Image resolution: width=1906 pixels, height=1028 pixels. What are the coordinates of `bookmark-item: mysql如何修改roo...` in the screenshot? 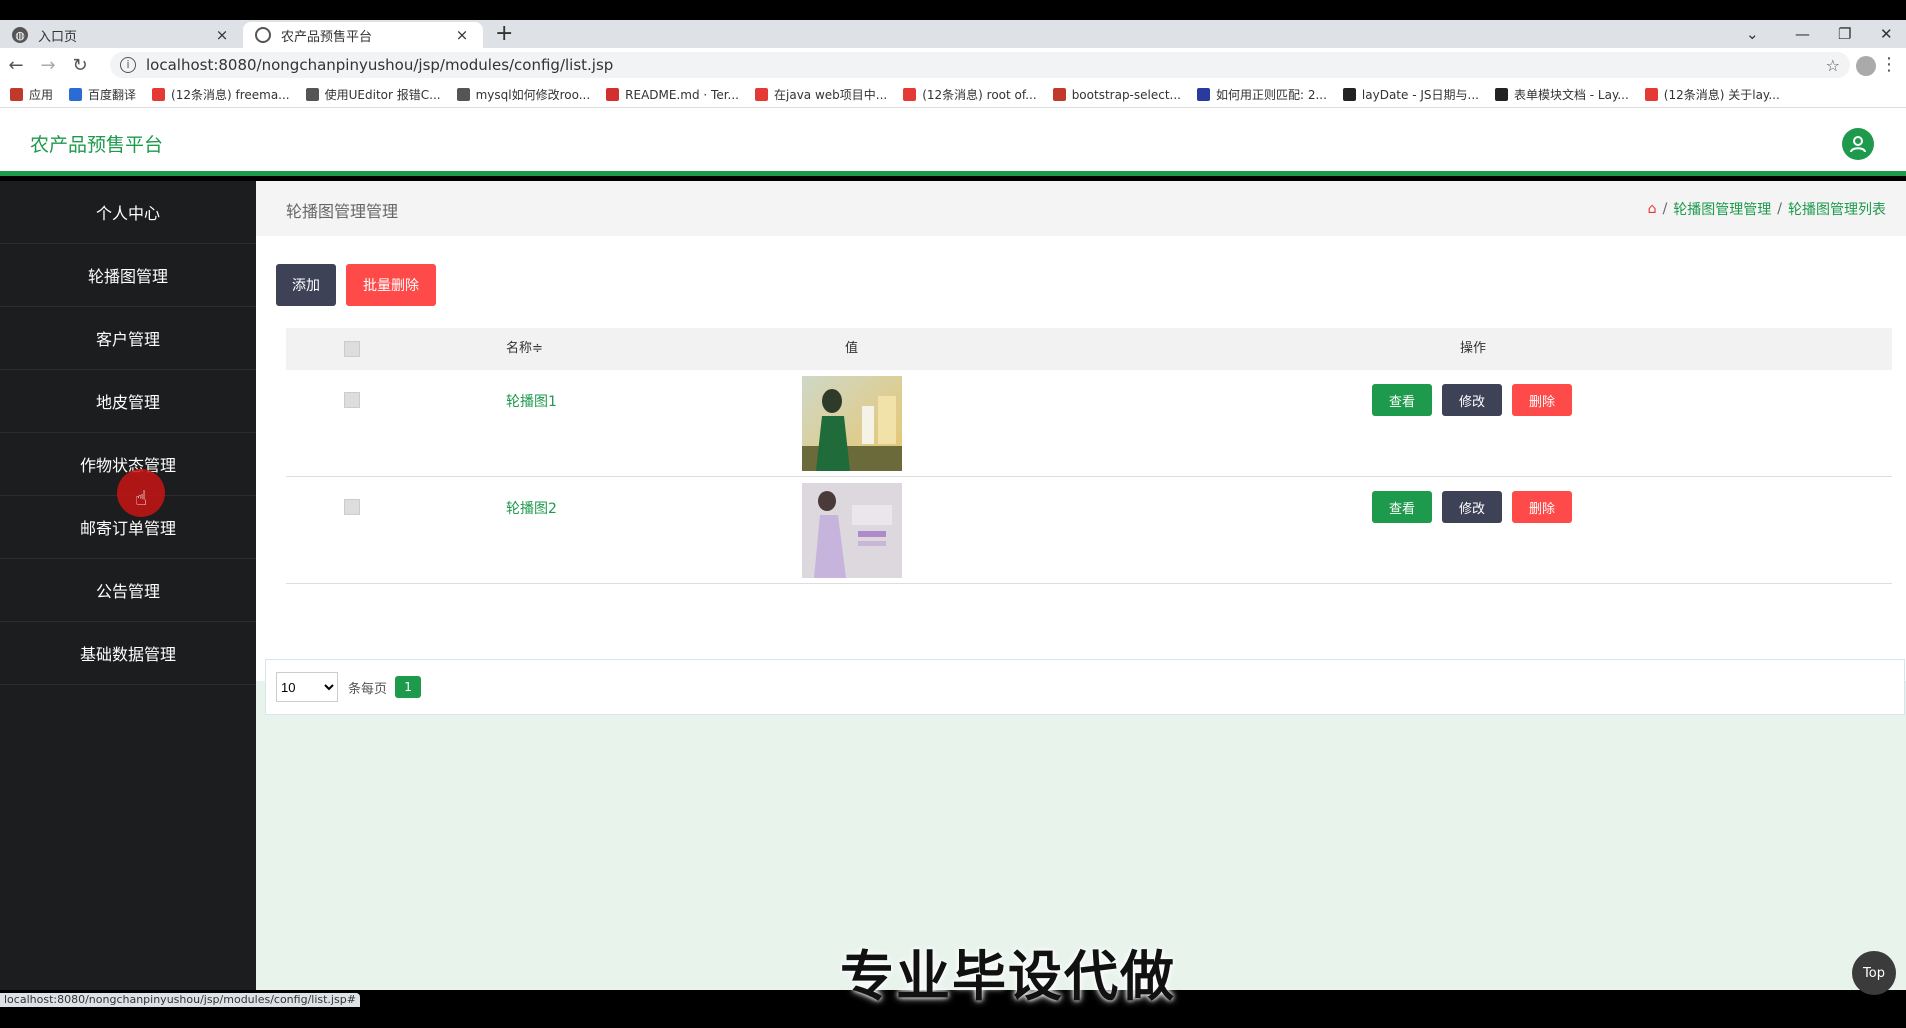 It's located at (523, 94).